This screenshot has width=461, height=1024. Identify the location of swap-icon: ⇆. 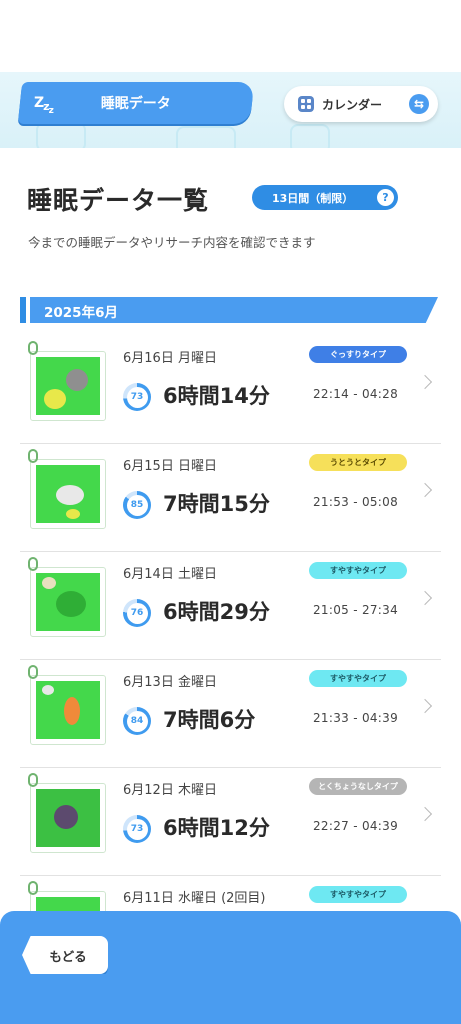
(419, 104).